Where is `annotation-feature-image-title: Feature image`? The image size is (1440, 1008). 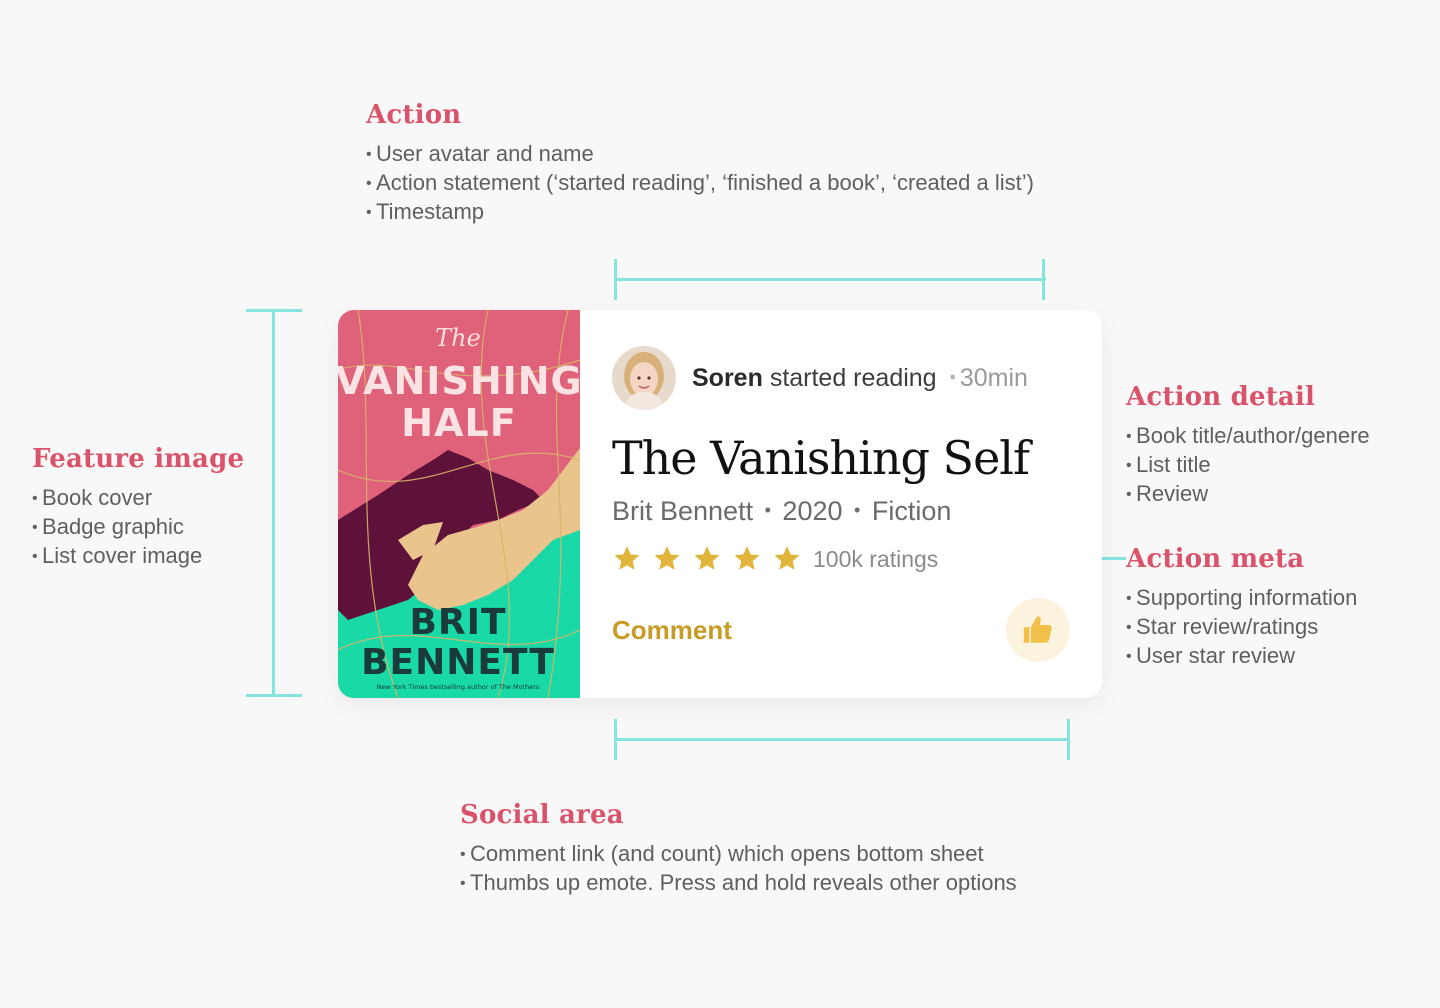
annotation-feature-image-title: Feature image is located at coordinates (138, 459).